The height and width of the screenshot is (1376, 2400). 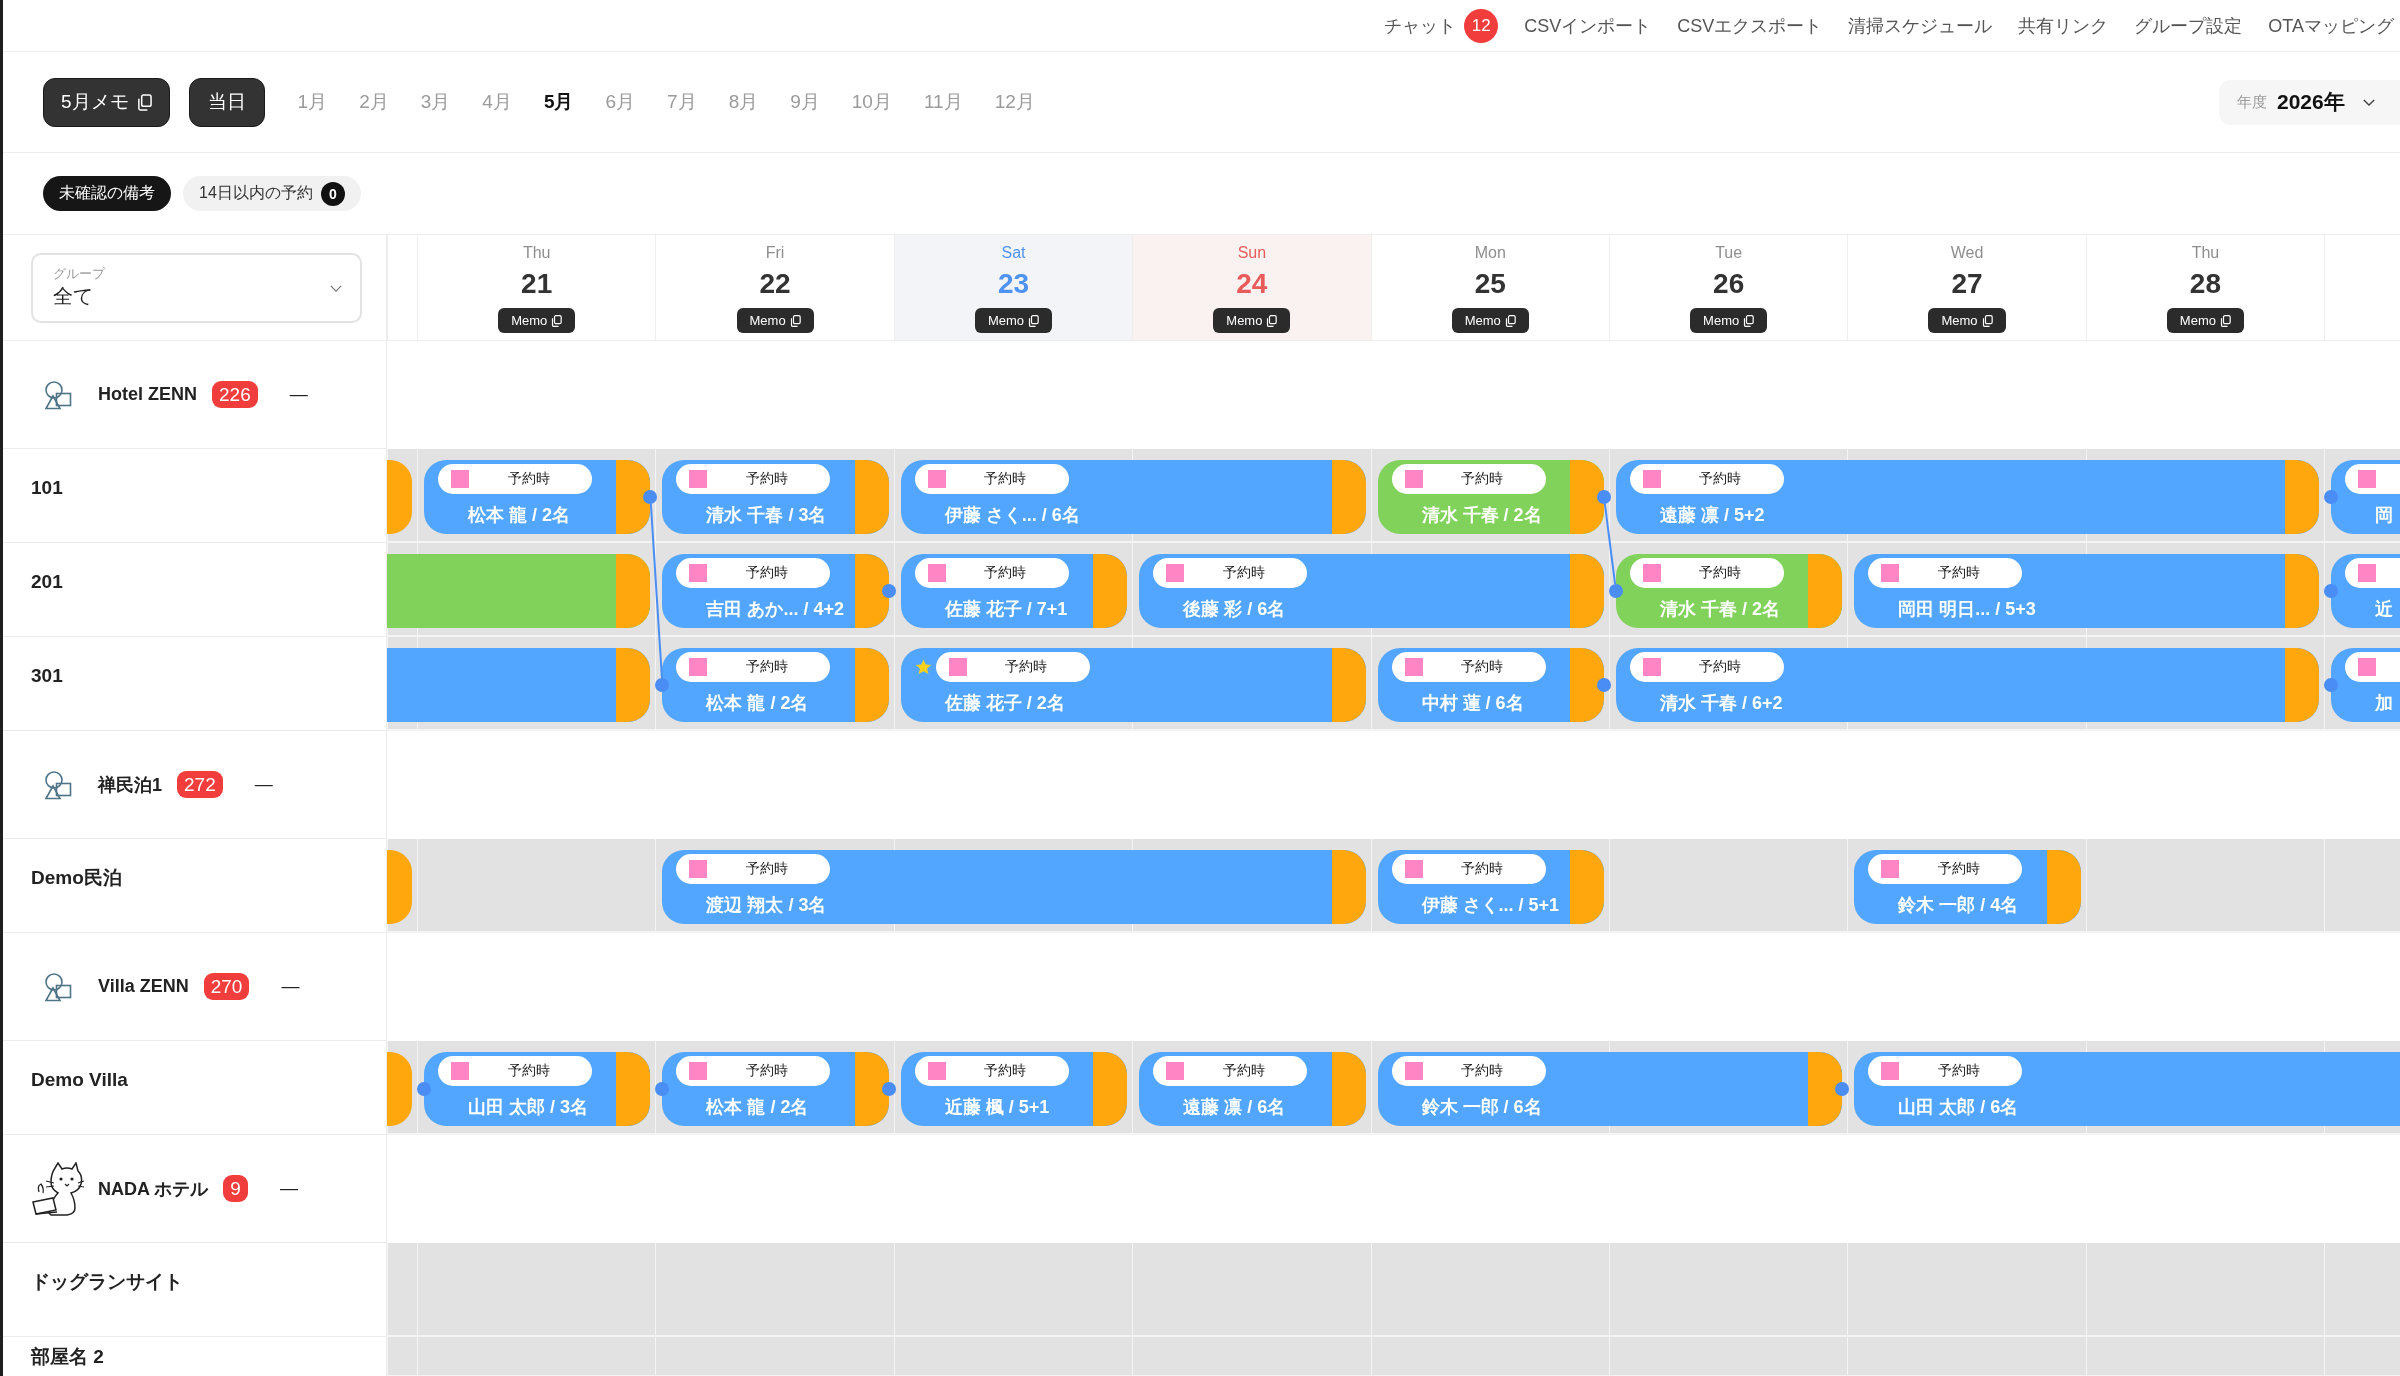 I want to click on guest-label: 遠藤 凛 / 5+2, so click(x=1712, y=515).